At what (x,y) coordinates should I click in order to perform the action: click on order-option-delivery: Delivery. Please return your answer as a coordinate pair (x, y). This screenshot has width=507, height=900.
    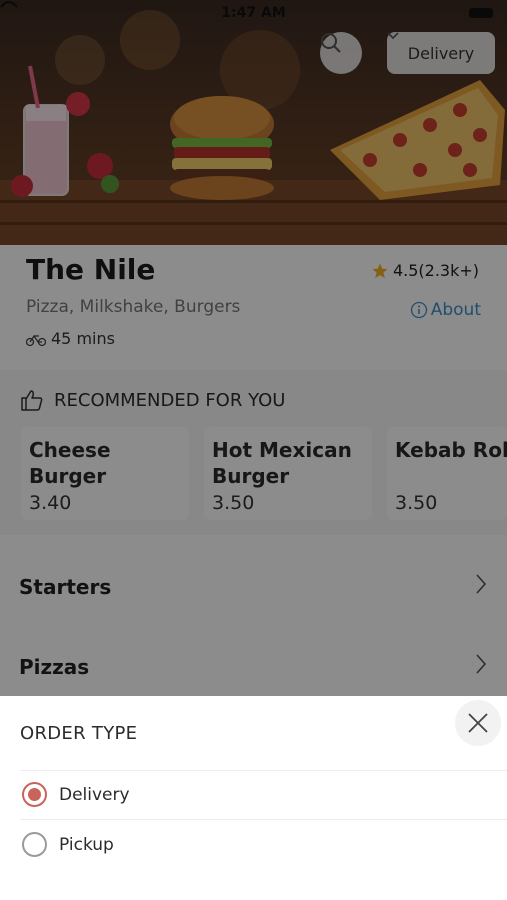
    Looking at the image, I should click on (76, 794).